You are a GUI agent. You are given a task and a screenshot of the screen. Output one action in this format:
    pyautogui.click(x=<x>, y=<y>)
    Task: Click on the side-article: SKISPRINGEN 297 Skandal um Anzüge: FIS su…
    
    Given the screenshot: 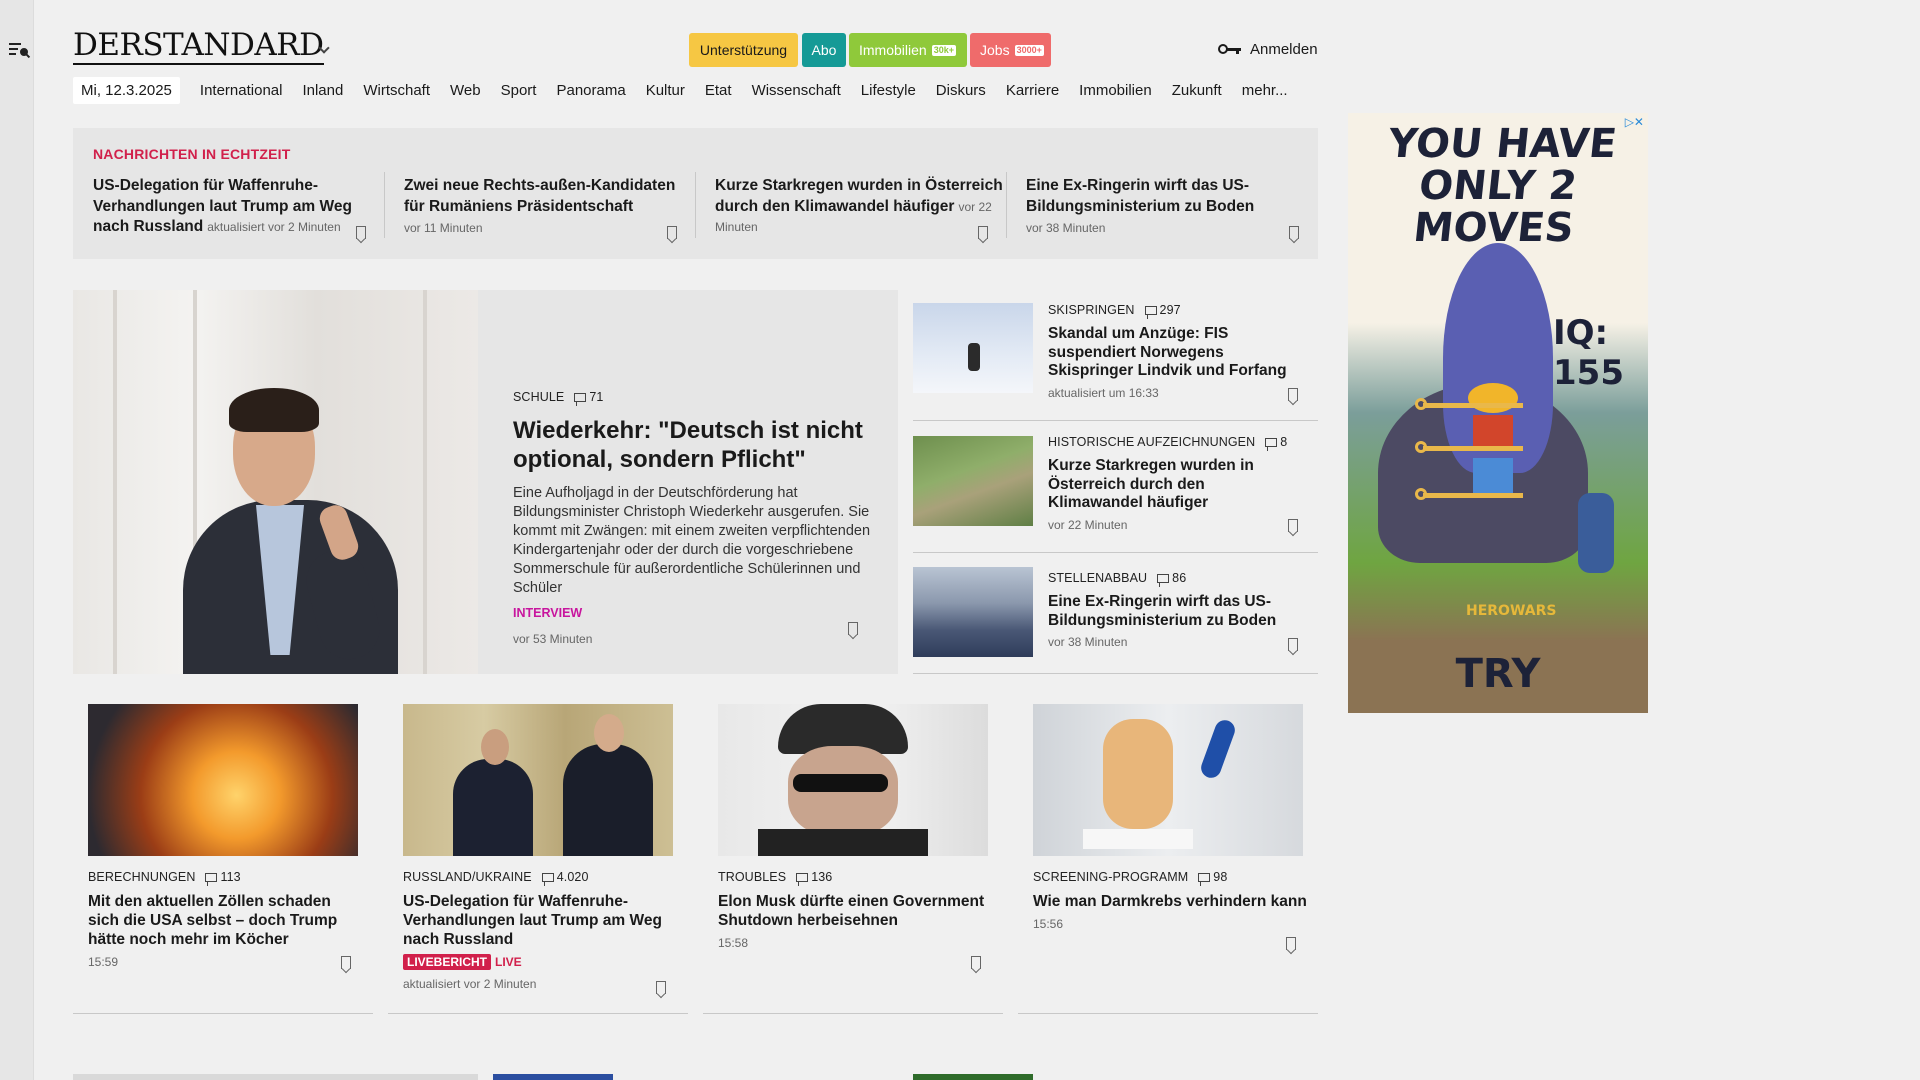 What is the action you would take?
    pyautogui.click(x=1115, y=355)
    